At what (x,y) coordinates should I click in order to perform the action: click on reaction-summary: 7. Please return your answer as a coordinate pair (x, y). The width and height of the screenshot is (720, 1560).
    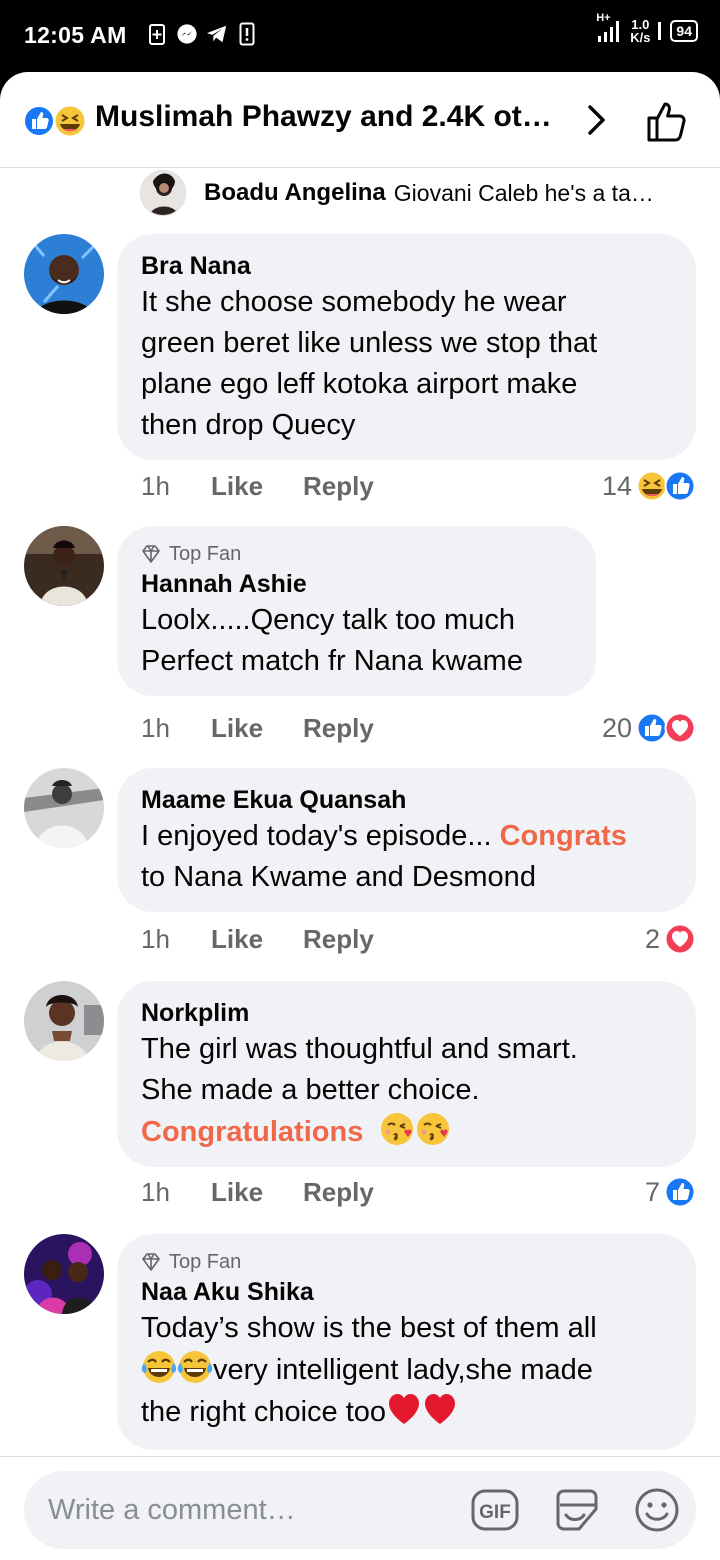
    Looking at the image, I should click on (670, 1192).